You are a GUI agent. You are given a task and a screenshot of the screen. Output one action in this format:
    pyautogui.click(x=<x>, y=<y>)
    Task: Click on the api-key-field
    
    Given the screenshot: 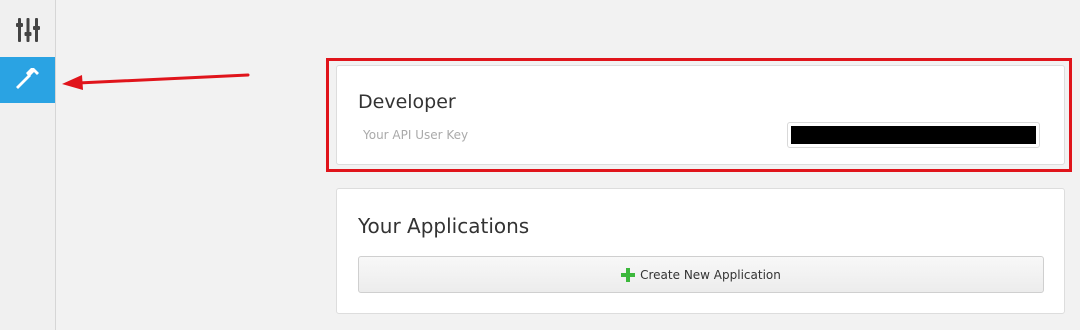 What is the action you would take?
    pyautogui.click(x=913, y=135)
    